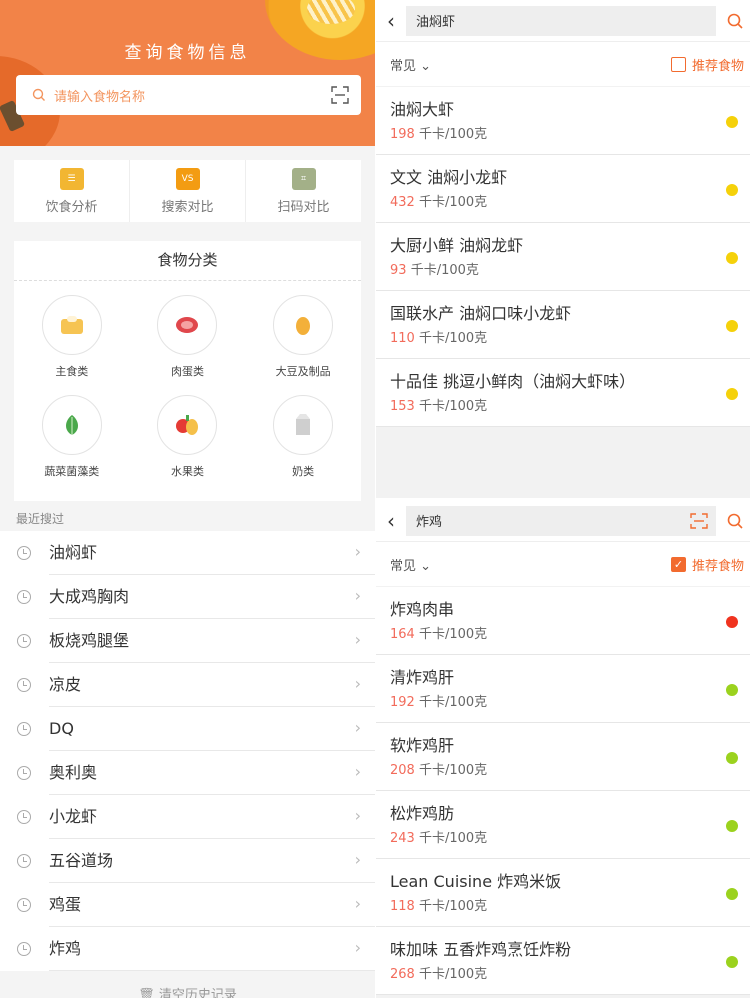 The height and width of the screenshot is (998, 750). Describe the element at coordinates (563, 393) in the screenshot. I see `result-item: 十品佳 挑逗小鲜肉（油焖大虾味） 153 千卡/100克` at that location.